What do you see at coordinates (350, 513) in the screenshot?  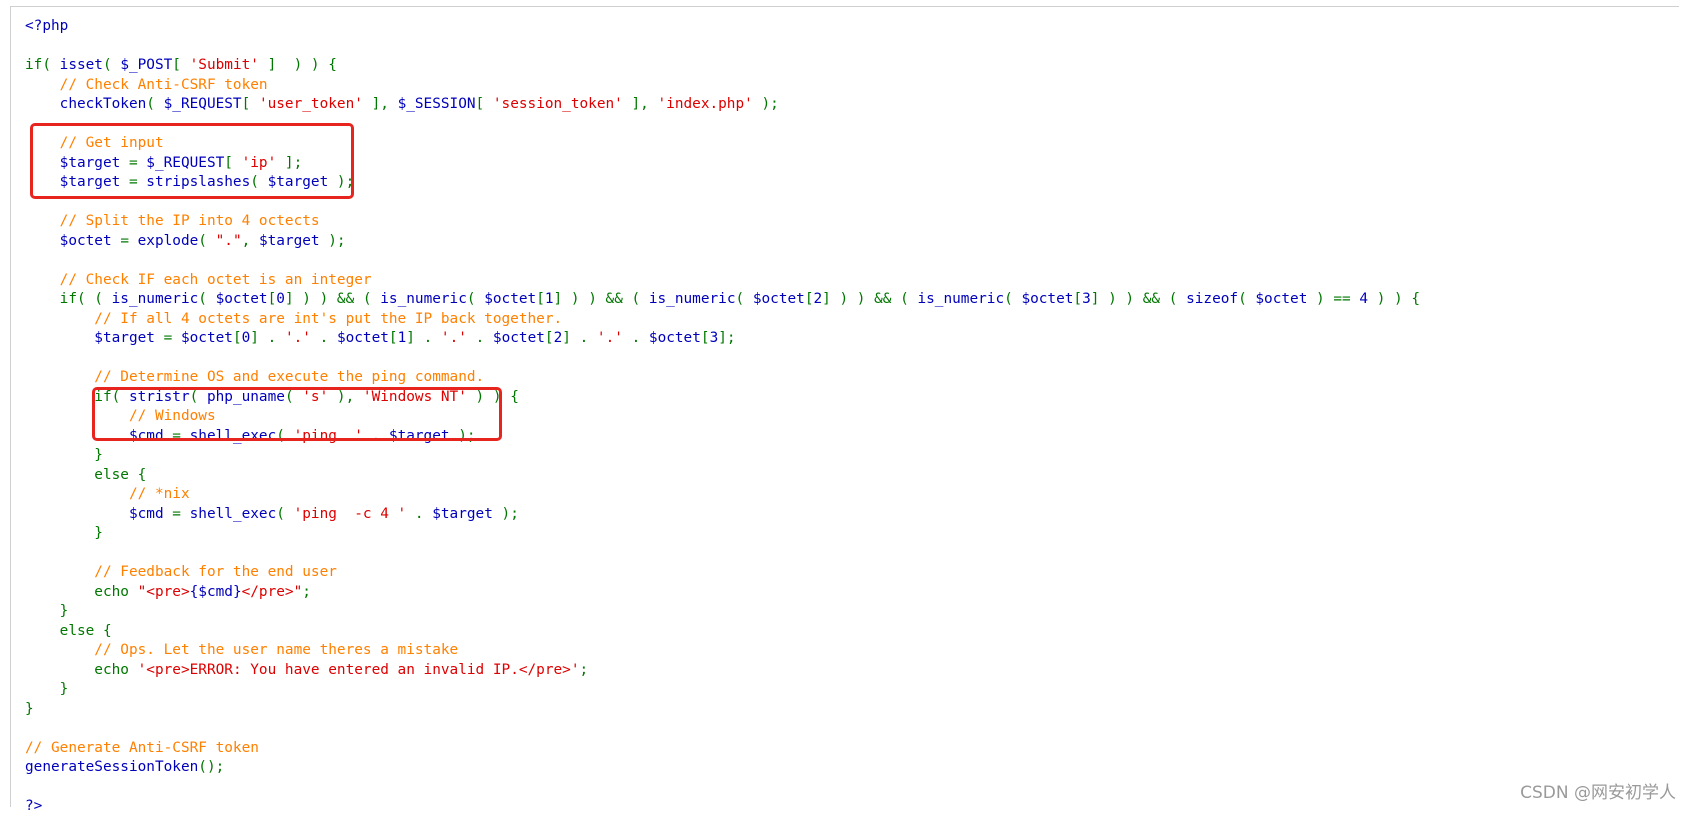 I see `code-token: 'ping -c 4 '` at bounding box center [350, 513].